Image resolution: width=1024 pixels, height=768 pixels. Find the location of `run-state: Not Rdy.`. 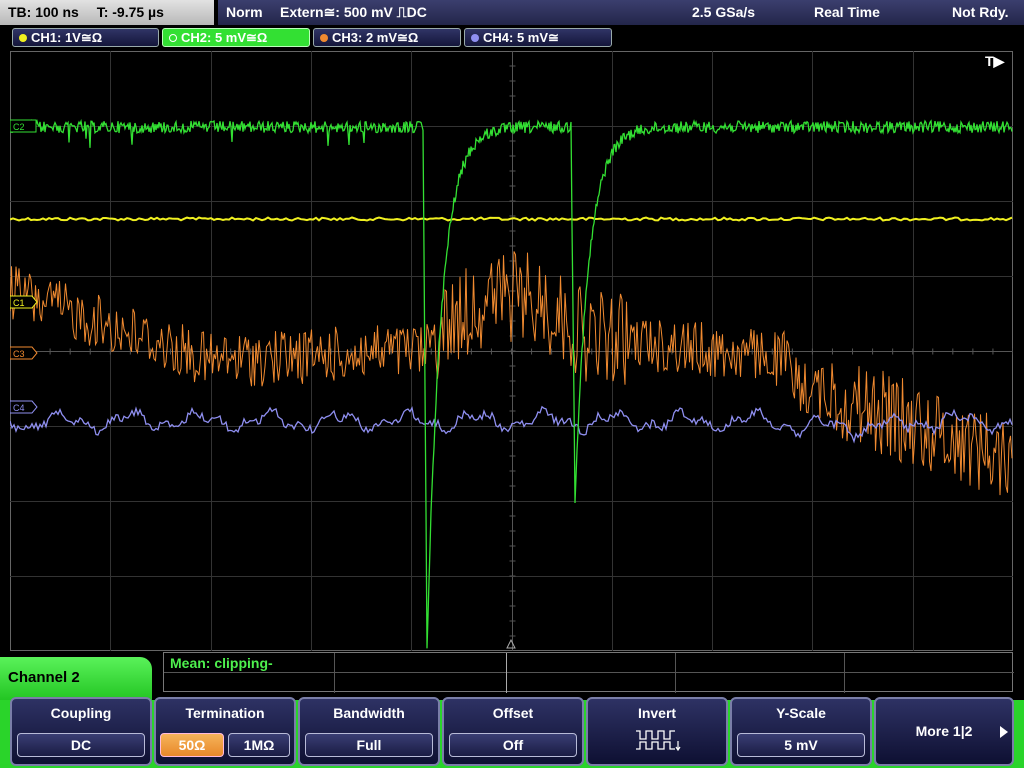

run-state: Not Rdy. is located at coordinates (980, 12).